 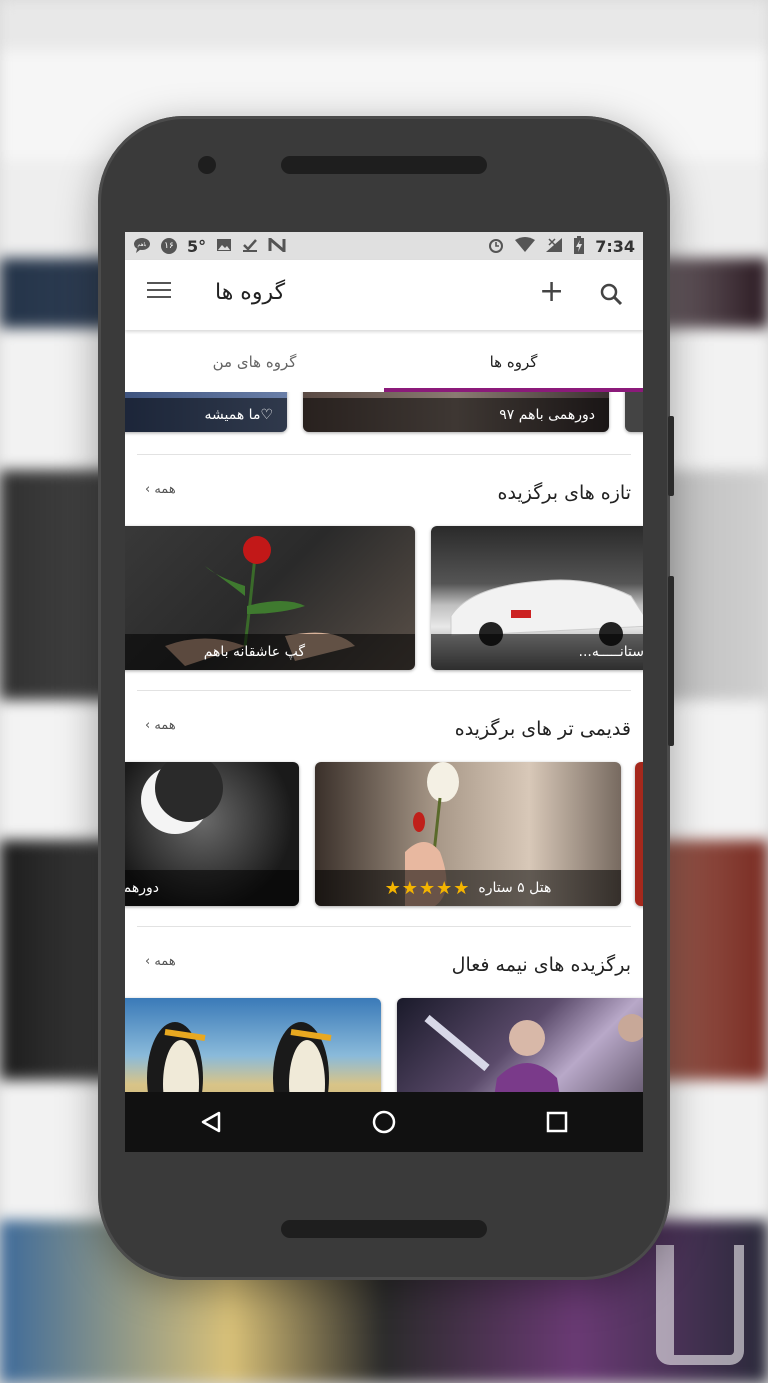 I want to click on plus-icon: +, so click(x=551, y=291).